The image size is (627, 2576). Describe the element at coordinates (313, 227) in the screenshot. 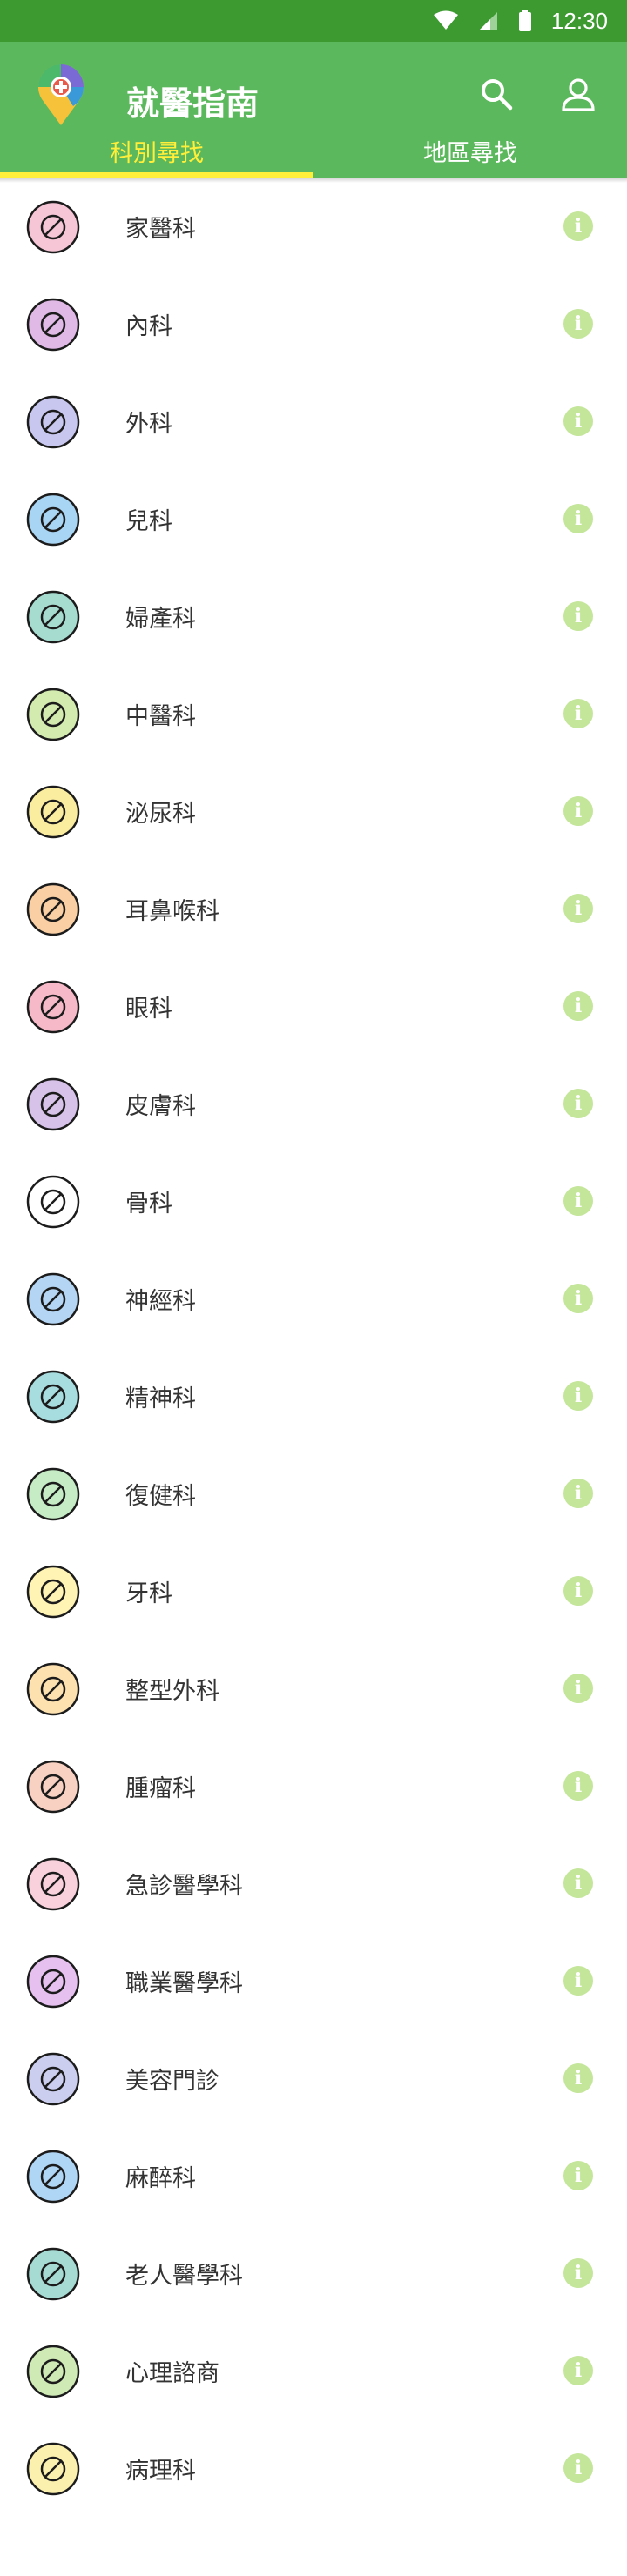

I see `department-row: 家醫科 i` at that location.